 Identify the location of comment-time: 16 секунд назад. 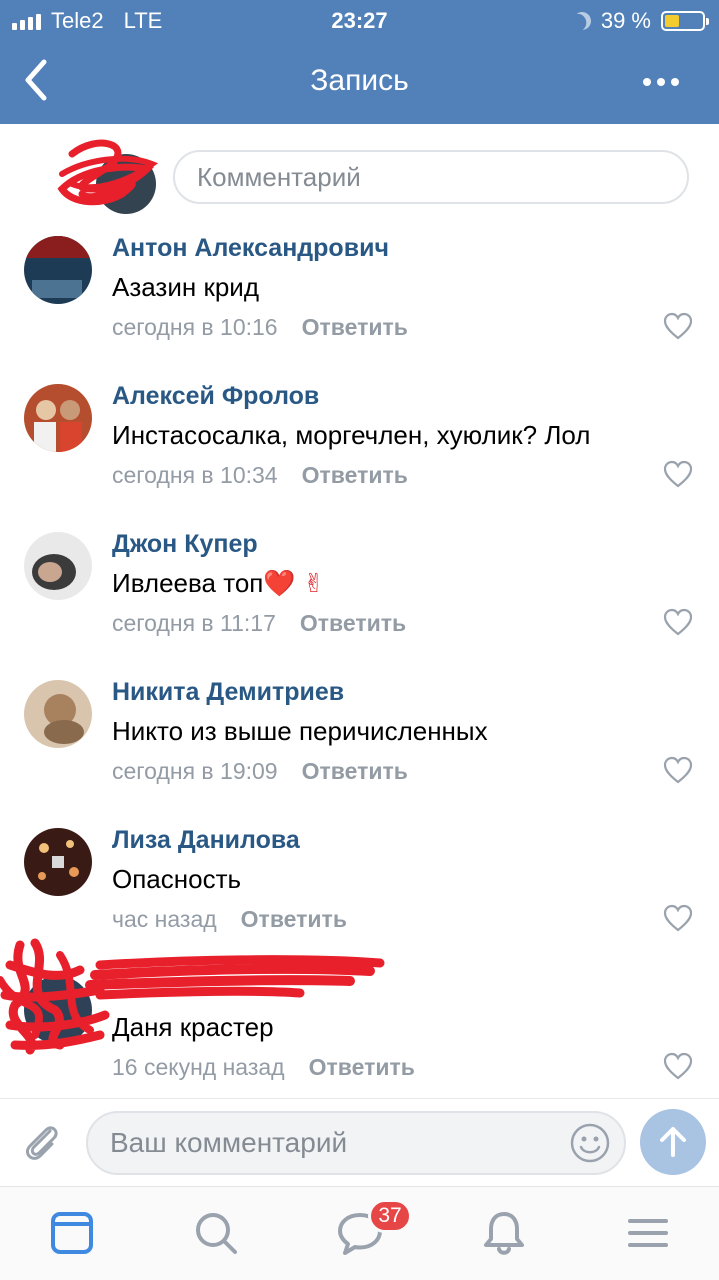
(198, 1067).